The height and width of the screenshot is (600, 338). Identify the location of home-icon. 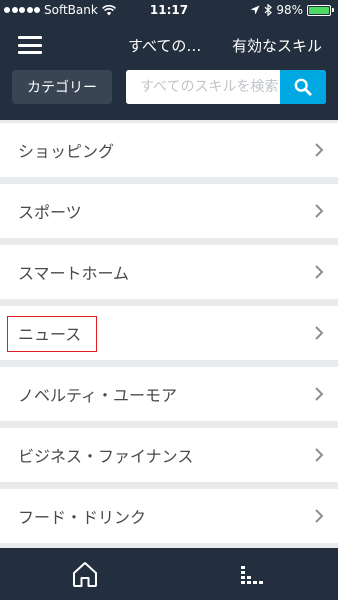
(85, 574).